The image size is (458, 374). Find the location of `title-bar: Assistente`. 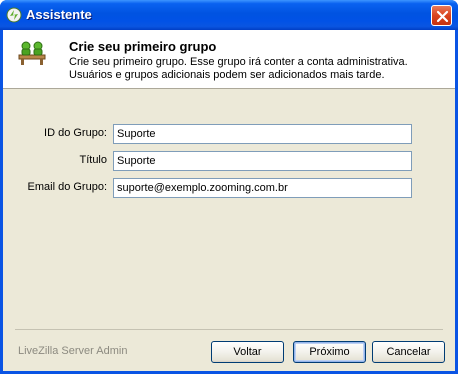

title-bar: Assistente is located at coordinates (229, 15).